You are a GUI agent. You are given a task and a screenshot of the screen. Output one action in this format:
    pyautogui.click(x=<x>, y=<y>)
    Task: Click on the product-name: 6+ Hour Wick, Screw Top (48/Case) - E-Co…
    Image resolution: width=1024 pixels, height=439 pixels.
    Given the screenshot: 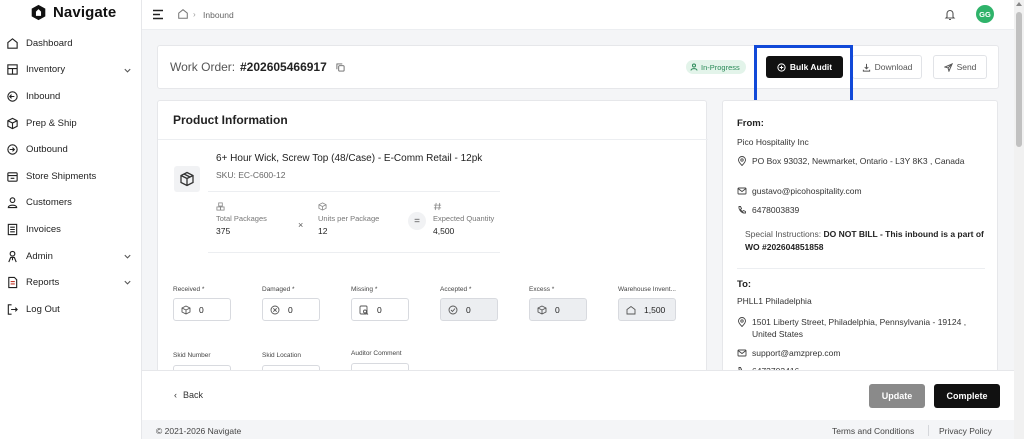 What is the action you would take?
    pyautogui.click(x=349, y=158)
    